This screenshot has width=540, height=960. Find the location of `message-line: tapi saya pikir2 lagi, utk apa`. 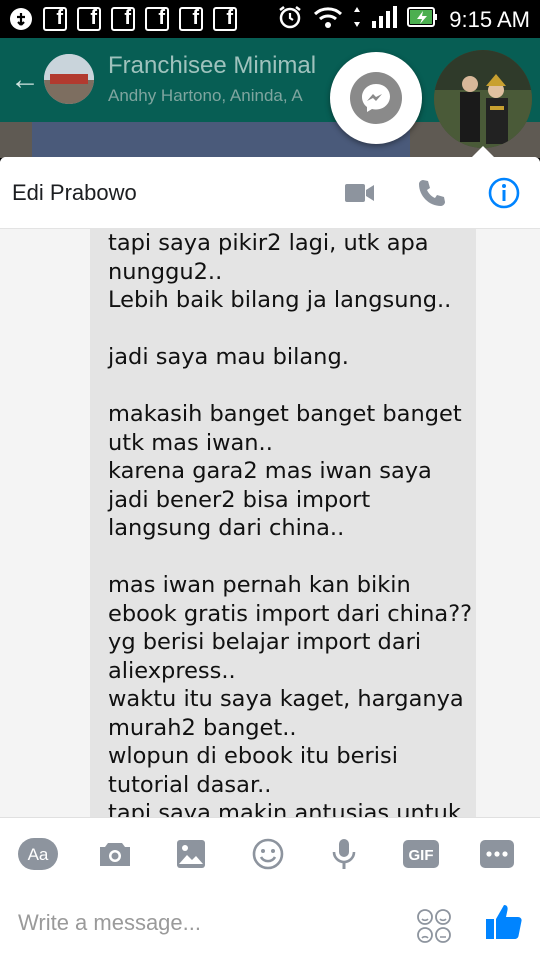

message-line: tapi saya pikir2 lagi, utk apa is located at coordinates (268, 243).